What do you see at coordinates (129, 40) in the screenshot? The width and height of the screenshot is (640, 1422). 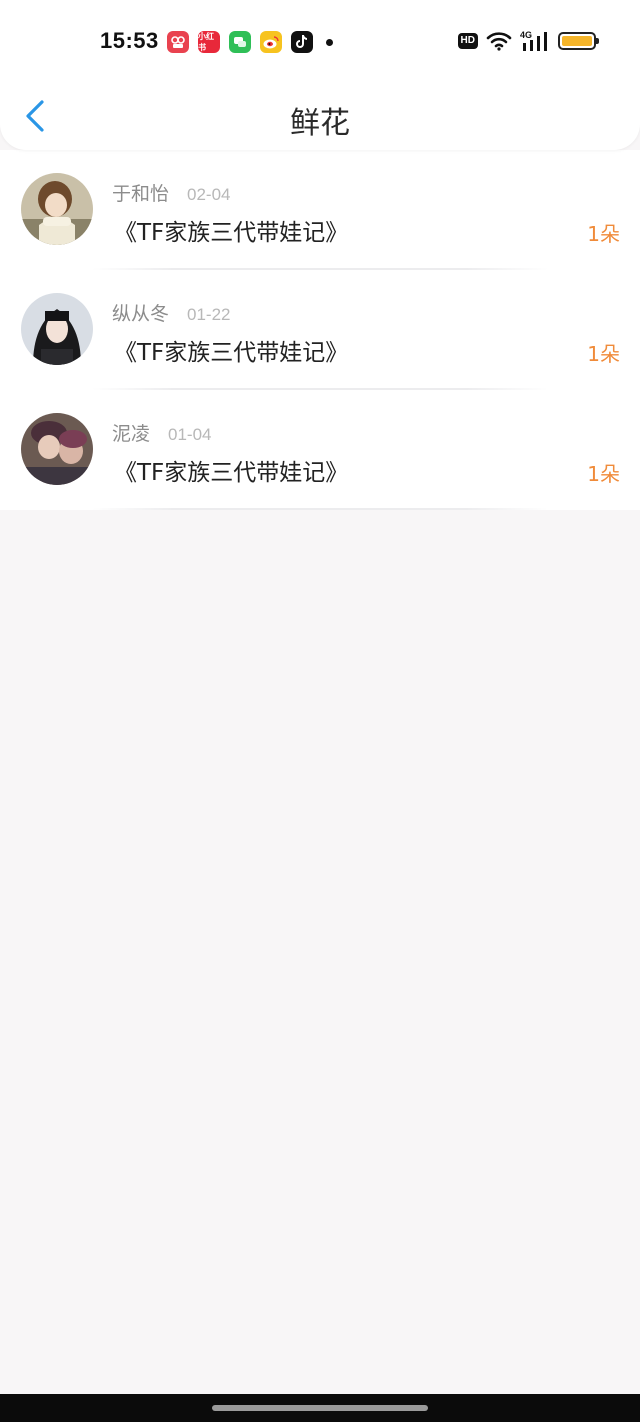 I see `status-time: 15:53` at bounding box center [129, 40].